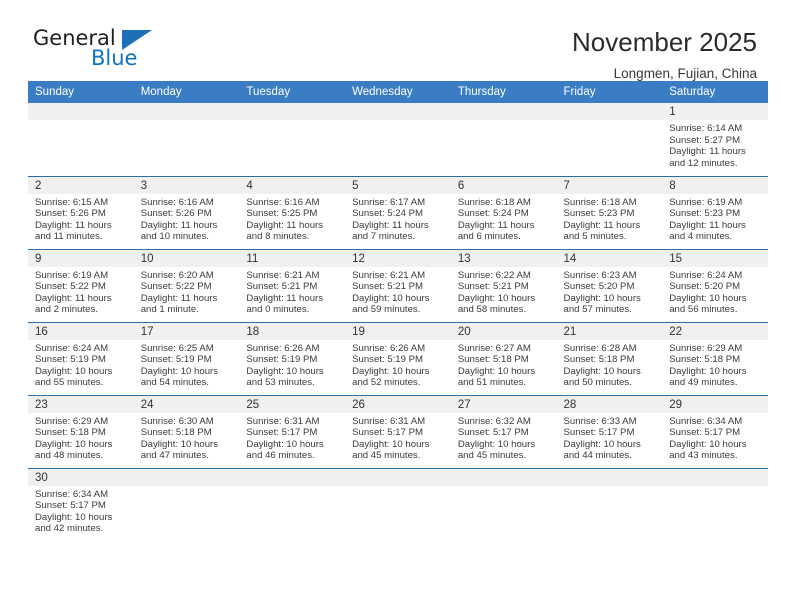 The width and height of the screenshot is (792, 612). I want to click on sunrise-text: Sunrise: 6:29 AM, so click(706, 348).